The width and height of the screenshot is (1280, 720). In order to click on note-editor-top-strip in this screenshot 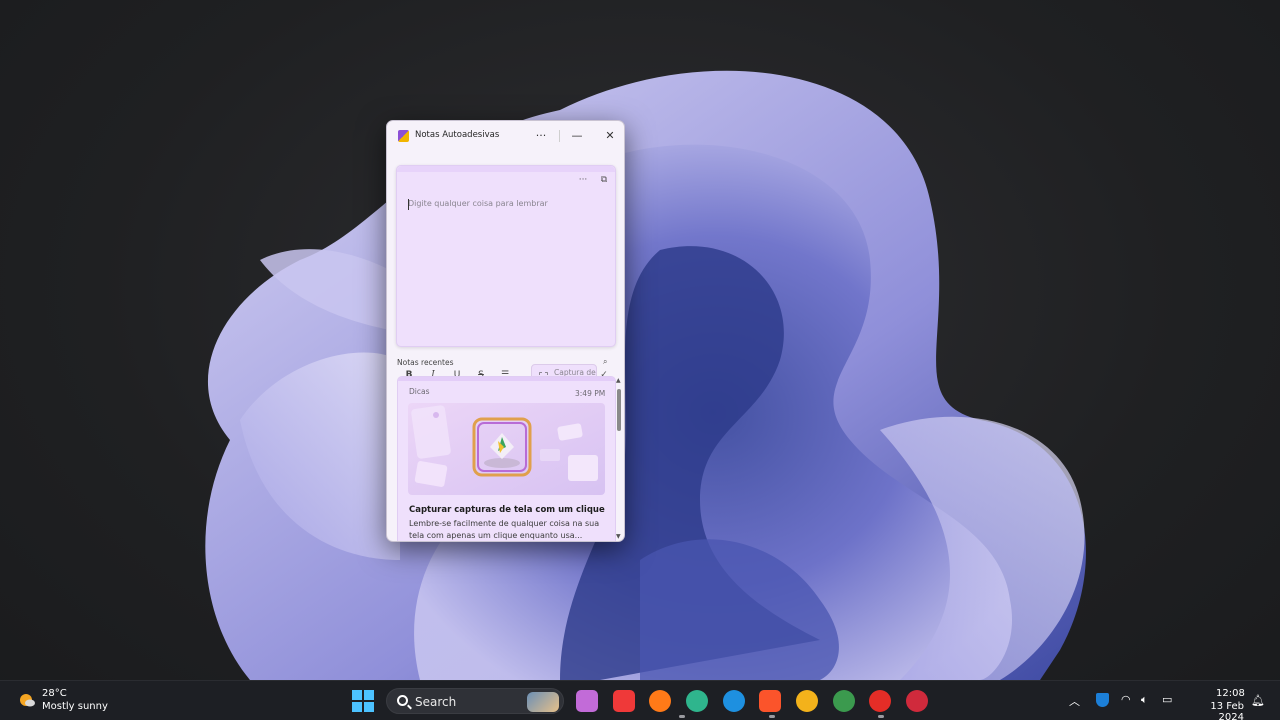, I will do `click(506, 169)`.